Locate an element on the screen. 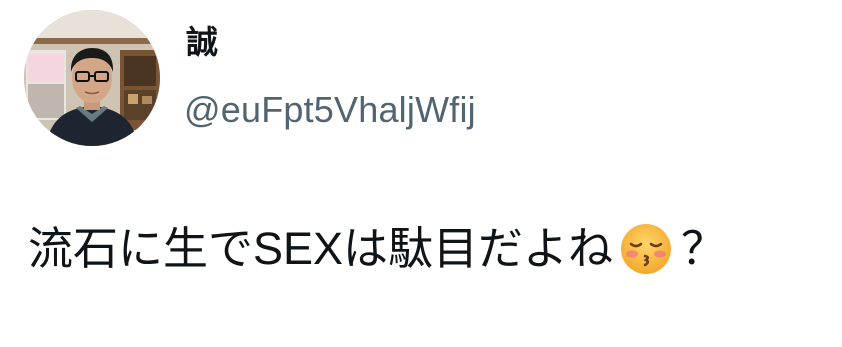  tweet-text-main: 流石に生でSEXは駄目だよね is located at coordinates (321, 248).